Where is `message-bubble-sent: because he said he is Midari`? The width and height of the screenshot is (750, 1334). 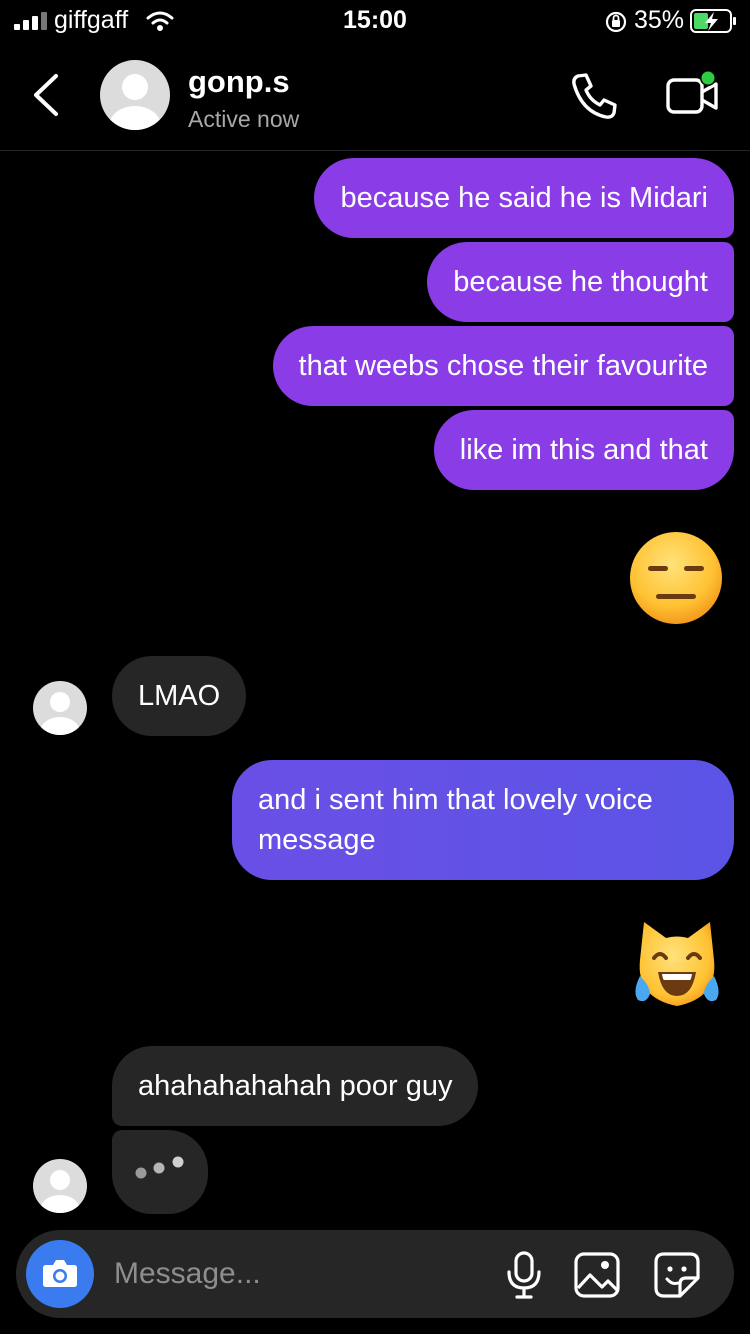 message-bubble-sent: because he said he is Midari is located at coordinates (524, 198).